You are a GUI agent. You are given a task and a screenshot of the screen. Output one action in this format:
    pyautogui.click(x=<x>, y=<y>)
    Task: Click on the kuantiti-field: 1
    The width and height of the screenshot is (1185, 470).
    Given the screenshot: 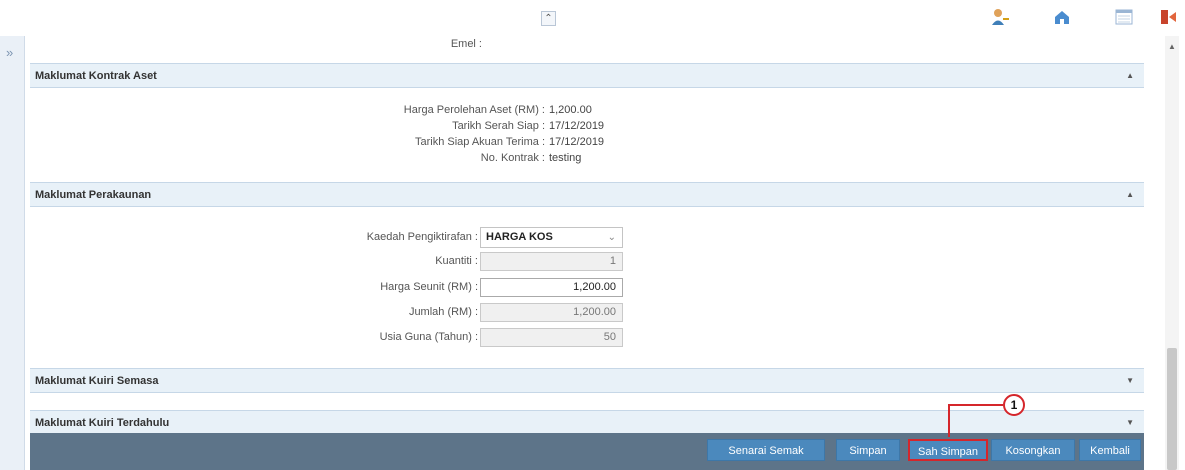 What is the action you would take?
    pyautogui.click(x=551, y=261)
    